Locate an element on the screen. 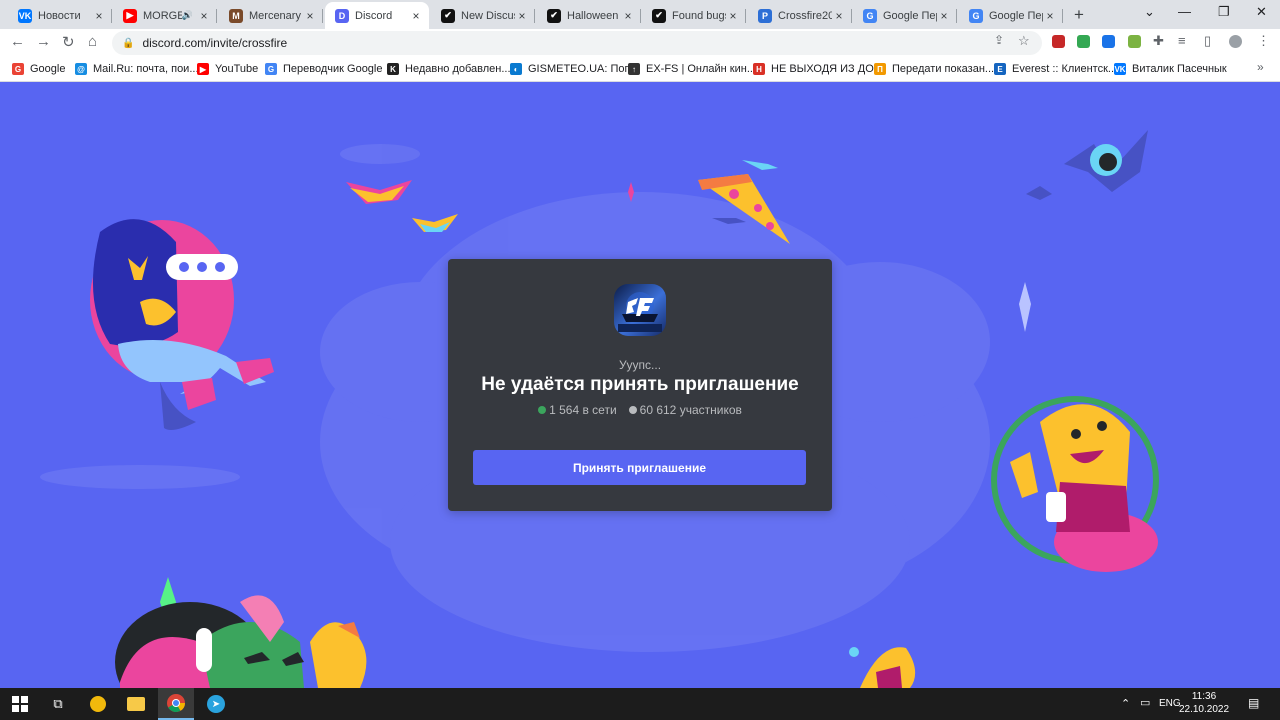 This screenshot has height=720, width=1280. browser-tab: VK Новости × is located at coordinates (60, 15).